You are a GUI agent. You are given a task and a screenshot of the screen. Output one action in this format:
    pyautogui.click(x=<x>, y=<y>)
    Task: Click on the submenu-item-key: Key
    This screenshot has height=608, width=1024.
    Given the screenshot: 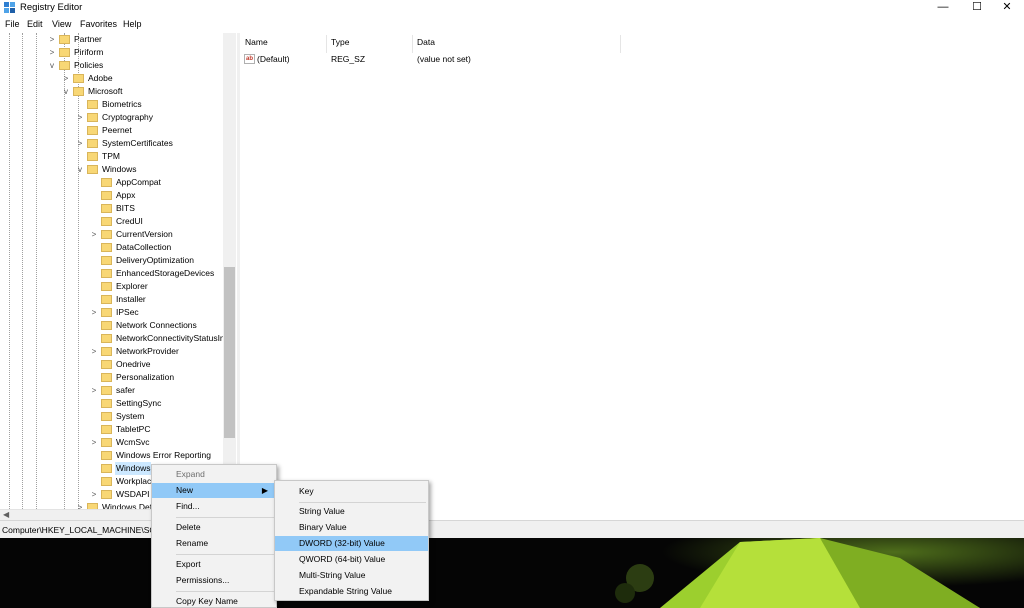 What is the action you would take?
    pyautogui.click(x=351, y=491)
    